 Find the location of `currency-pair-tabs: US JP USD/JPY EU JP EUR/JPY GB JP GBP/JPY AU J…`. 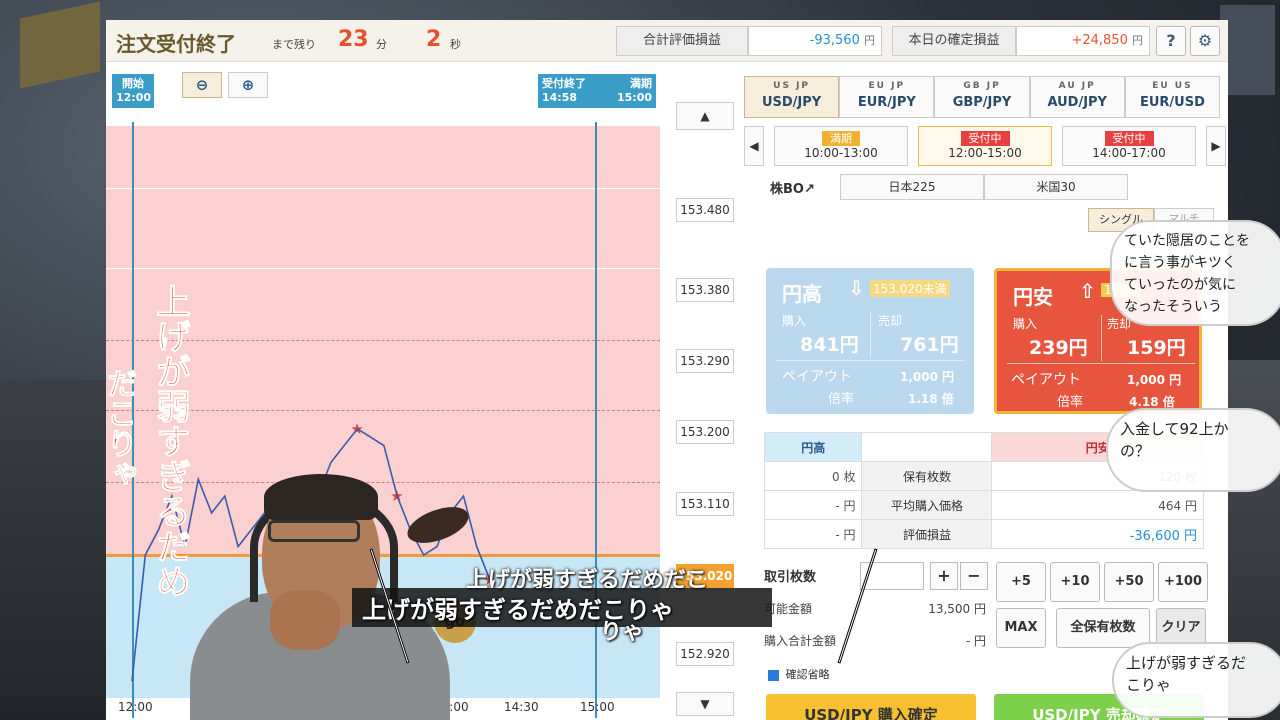

currency-pair-tabs: US JP USD/JPY EU JP EUR/JPY GB JP GBP/JPY AU J… is located at coordinates (982, 97).